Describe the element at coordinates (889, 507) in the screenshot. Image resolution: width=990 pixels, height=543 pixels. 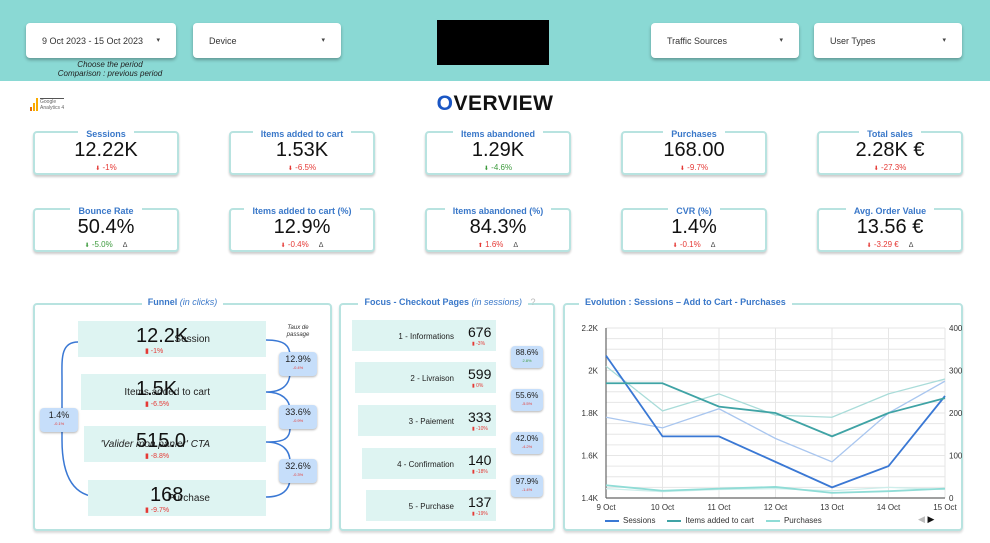
I see `x-tick-label: 14 Oct` at that location.